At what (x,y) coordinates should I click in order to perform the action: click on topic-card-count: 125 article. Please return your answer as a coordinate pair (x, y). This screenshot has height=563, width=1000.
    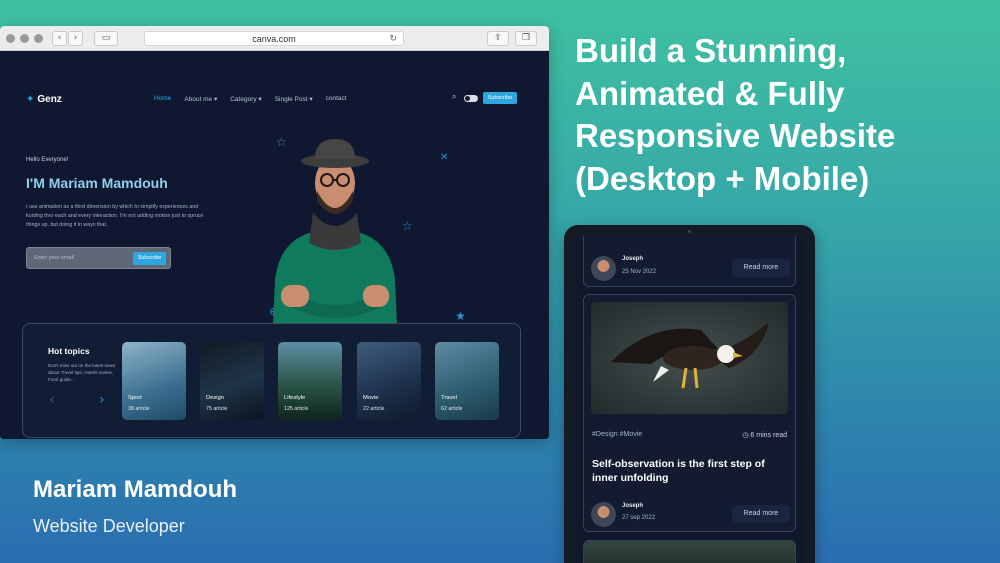
    Looking at the image, I should click on (296, 409).